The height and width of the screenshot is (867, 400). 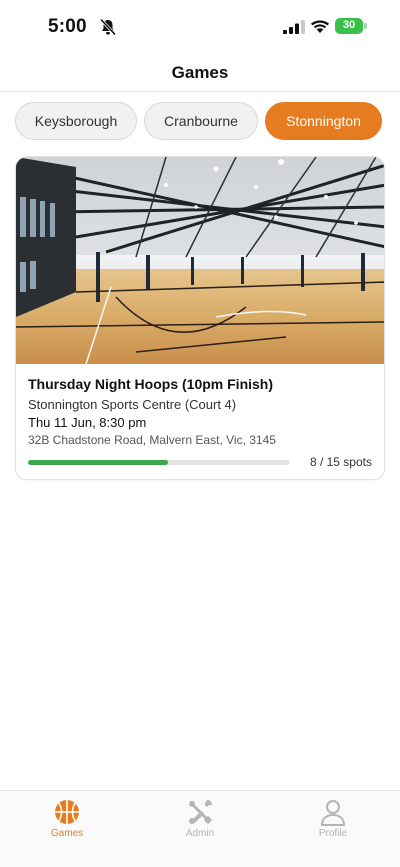 I want to click on tab-keysborough: Keysborough, so click(x=76, y=121).